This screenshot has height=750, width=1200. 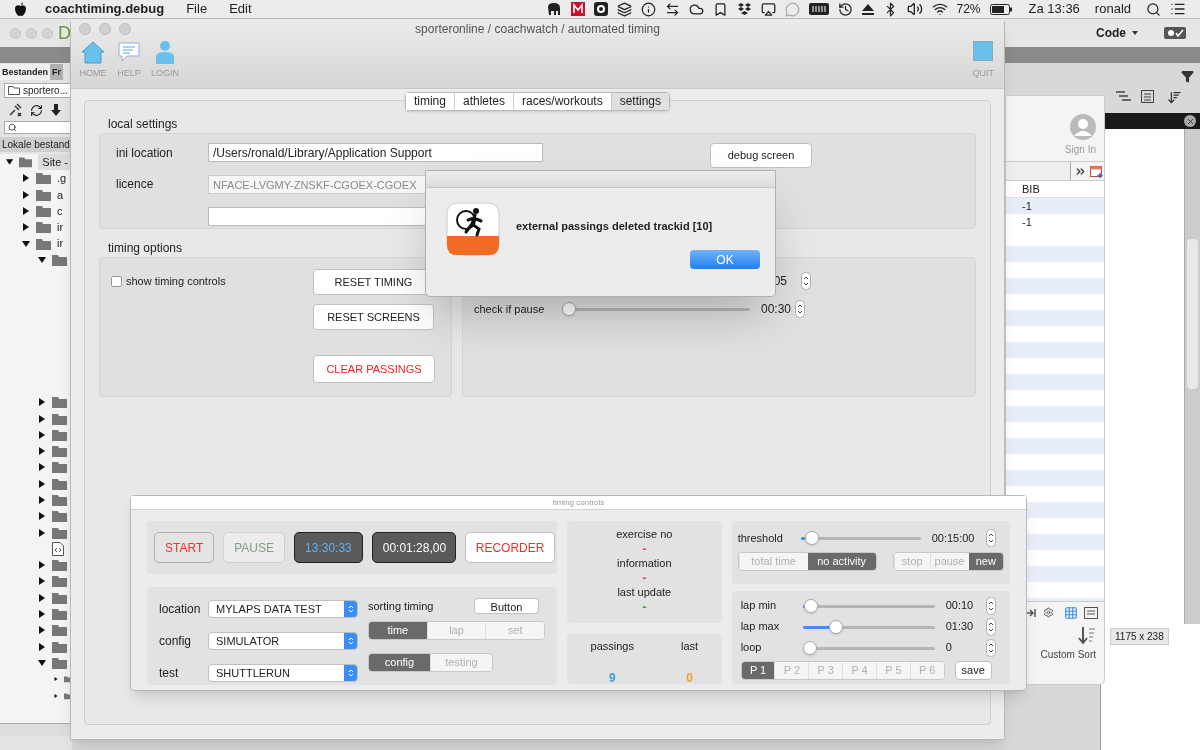 I want to click on menu-item: File, so click(x=197, y=9).